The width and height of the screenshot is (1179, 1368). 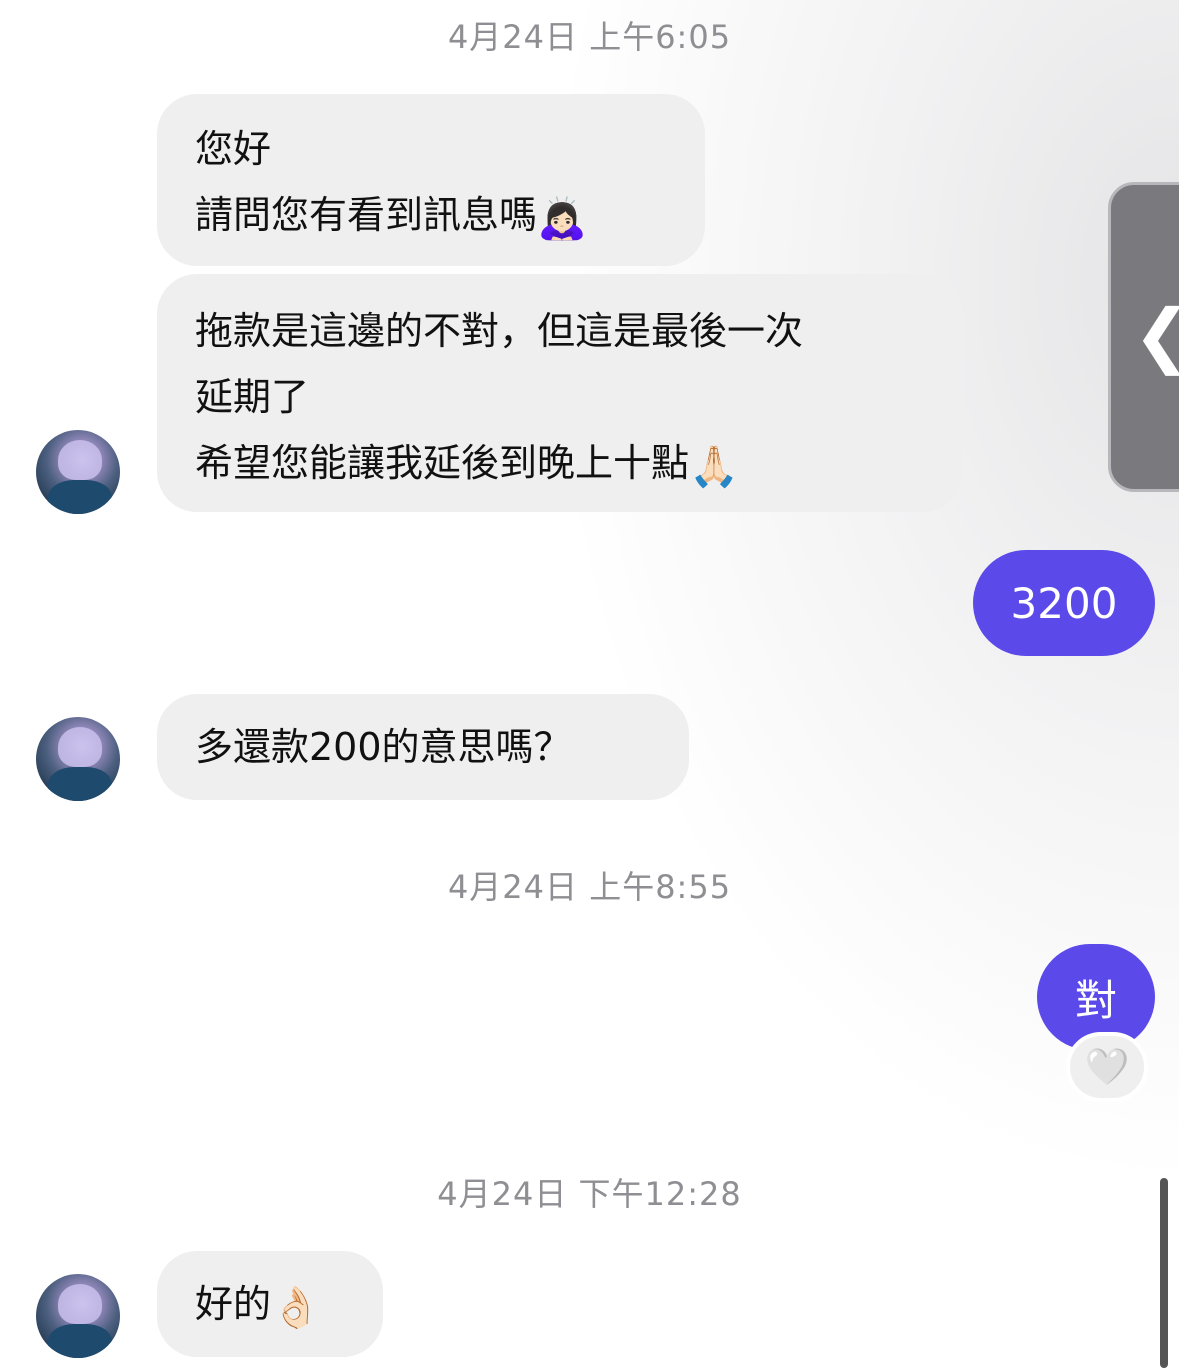 What do you see at coordinates (589, 1194) in the screenshot?
I see `timestamp: 4月24日 下午12:28` at bounding box center [589, 1194].